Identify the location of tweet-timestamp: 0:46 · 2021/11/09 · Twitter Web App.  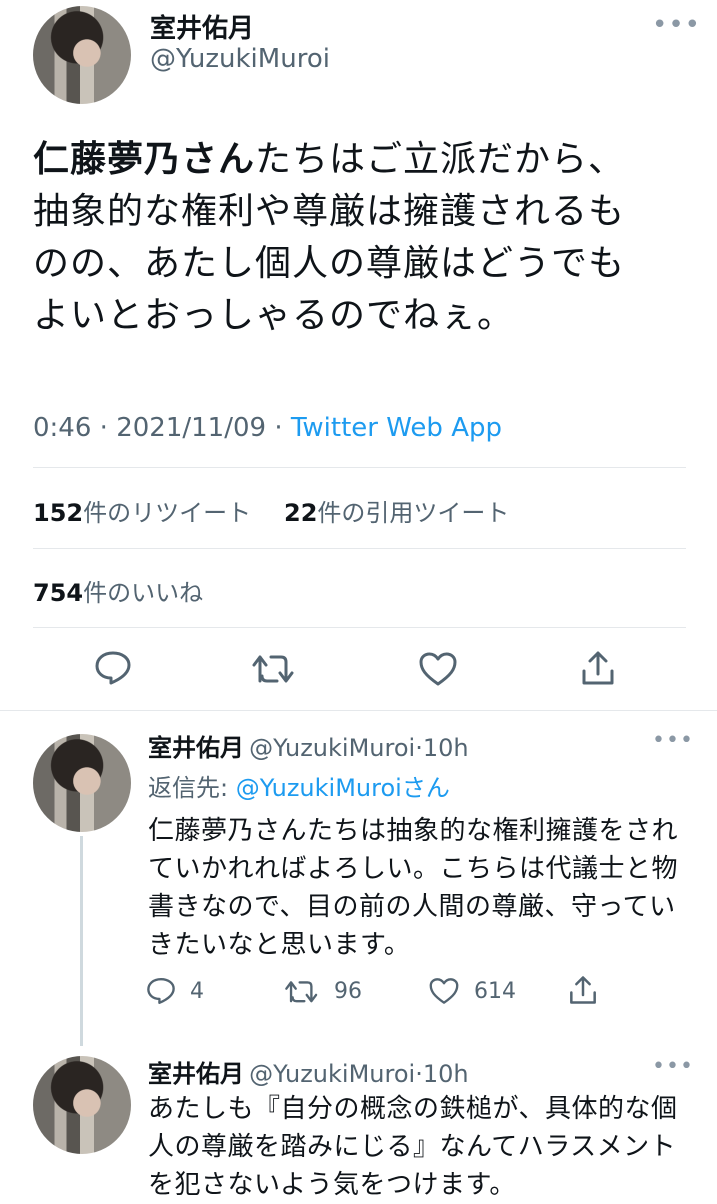
(267, 428).